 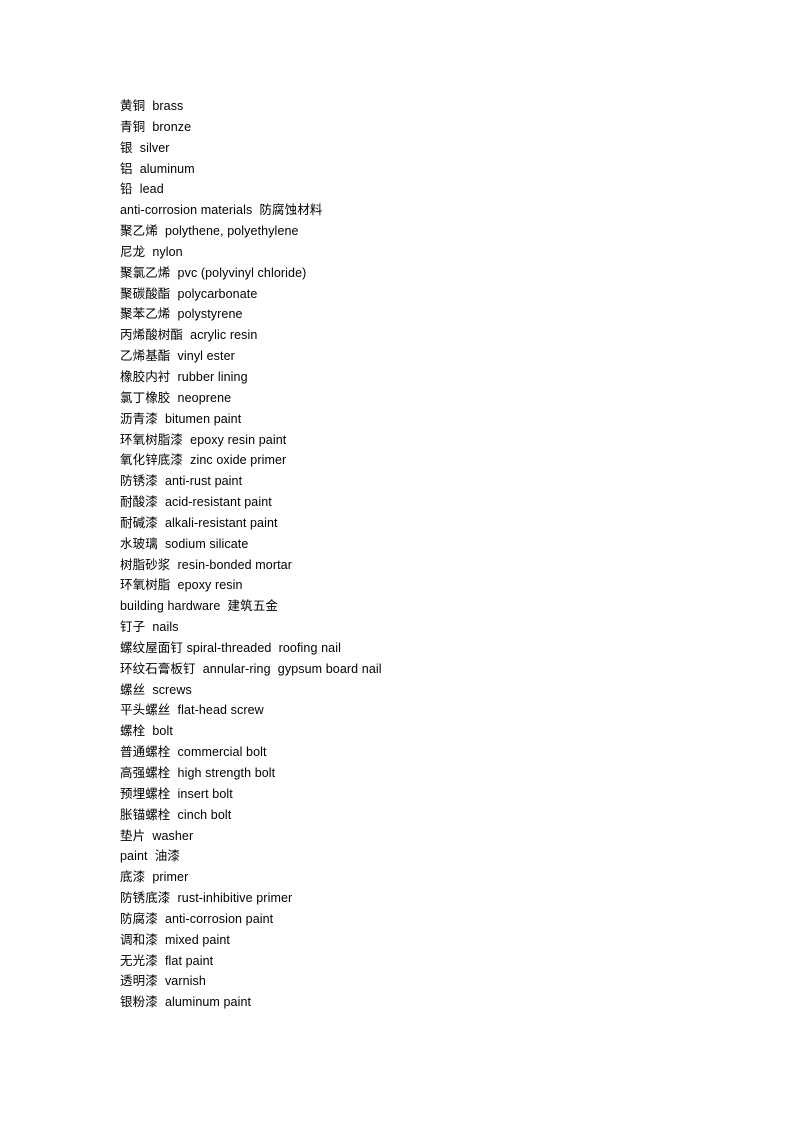 What do you see at coordinates (181, 418) in the screenshot?
I see `glossary-entry: 沥青漆 bitumen paint` at bounding box center [181, 418].